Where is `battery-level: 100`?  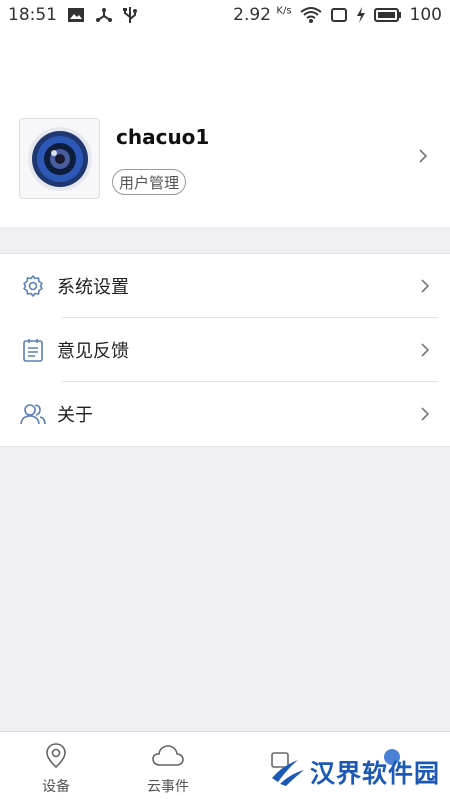
battery-level: 100 is located at coordinates (425, 15).